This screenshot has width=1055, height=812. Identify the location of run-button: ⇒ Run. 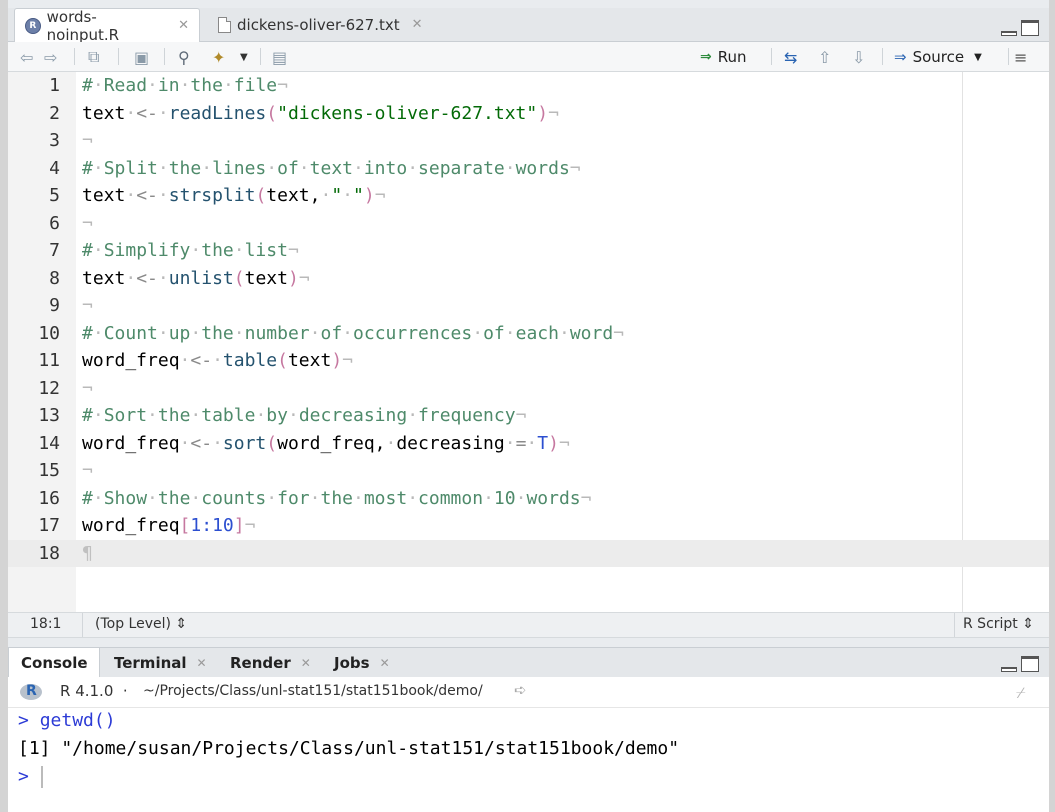
(723, 57).